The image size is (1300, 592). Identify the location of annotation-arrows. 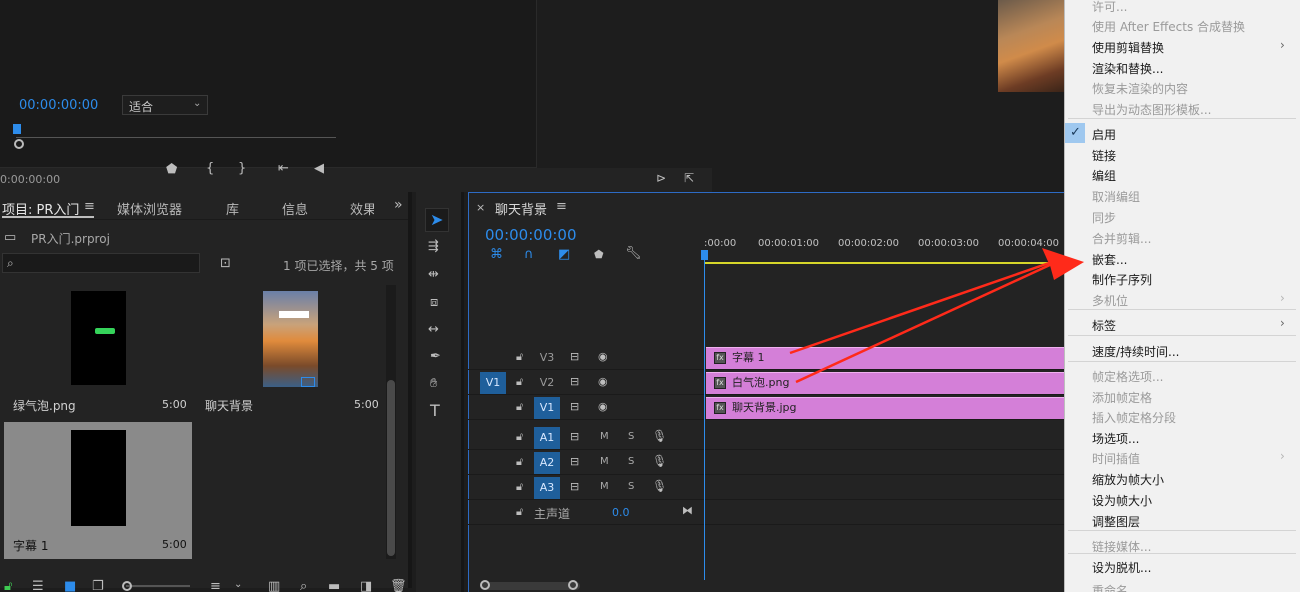
(936, 316).